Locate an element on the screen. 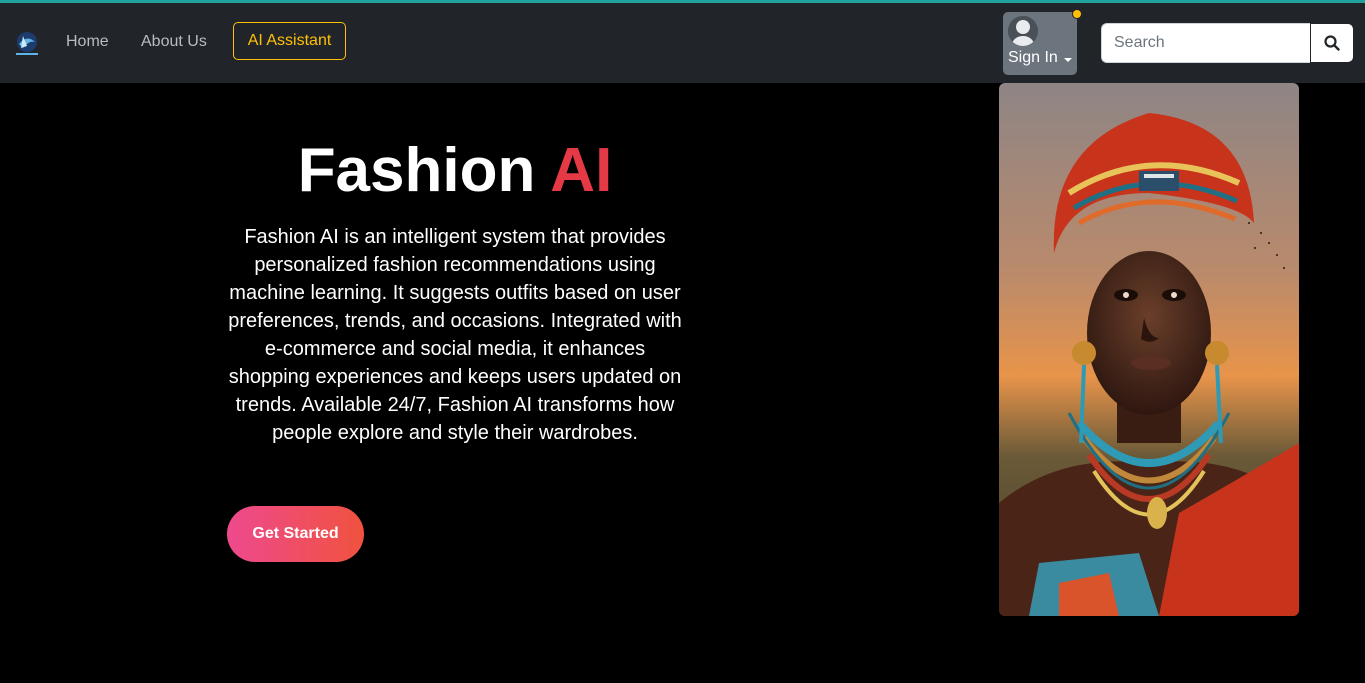  navbar: Home About Us AI Assistant Sign In is located at coordinates (682, 43).